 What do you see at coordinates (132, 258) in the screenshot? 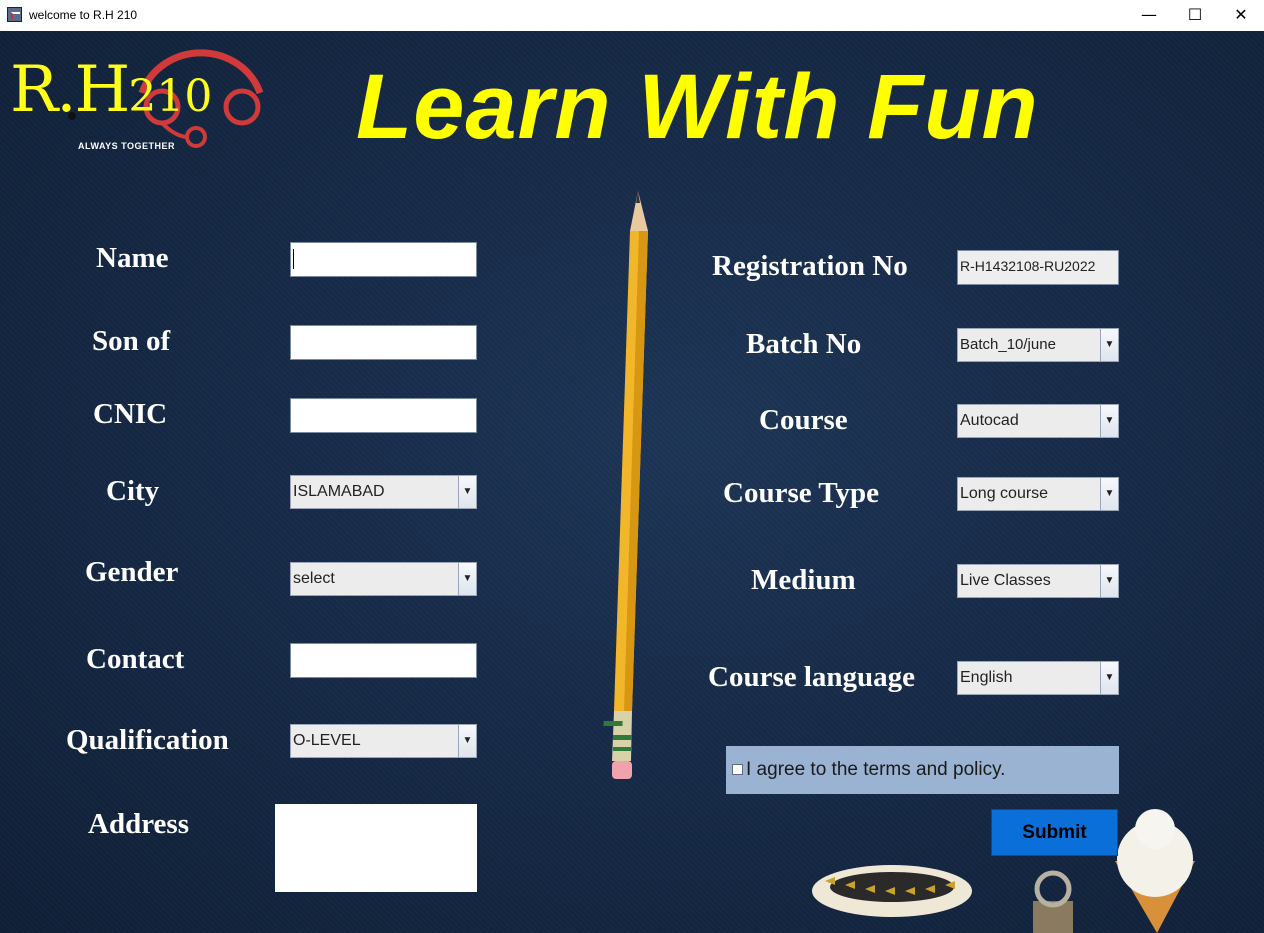
I see `name-label: Name` at bounding box center [132, 258].